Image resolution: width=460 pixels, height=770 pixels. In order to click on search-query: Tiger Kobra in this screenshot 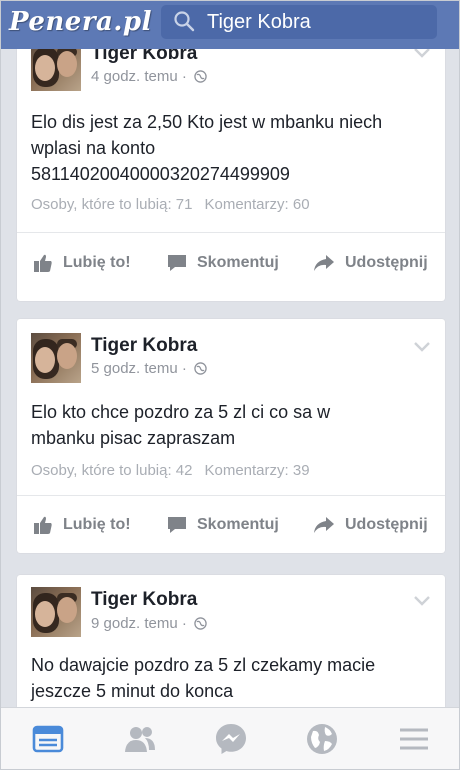, I will do `click(259, 22)`.